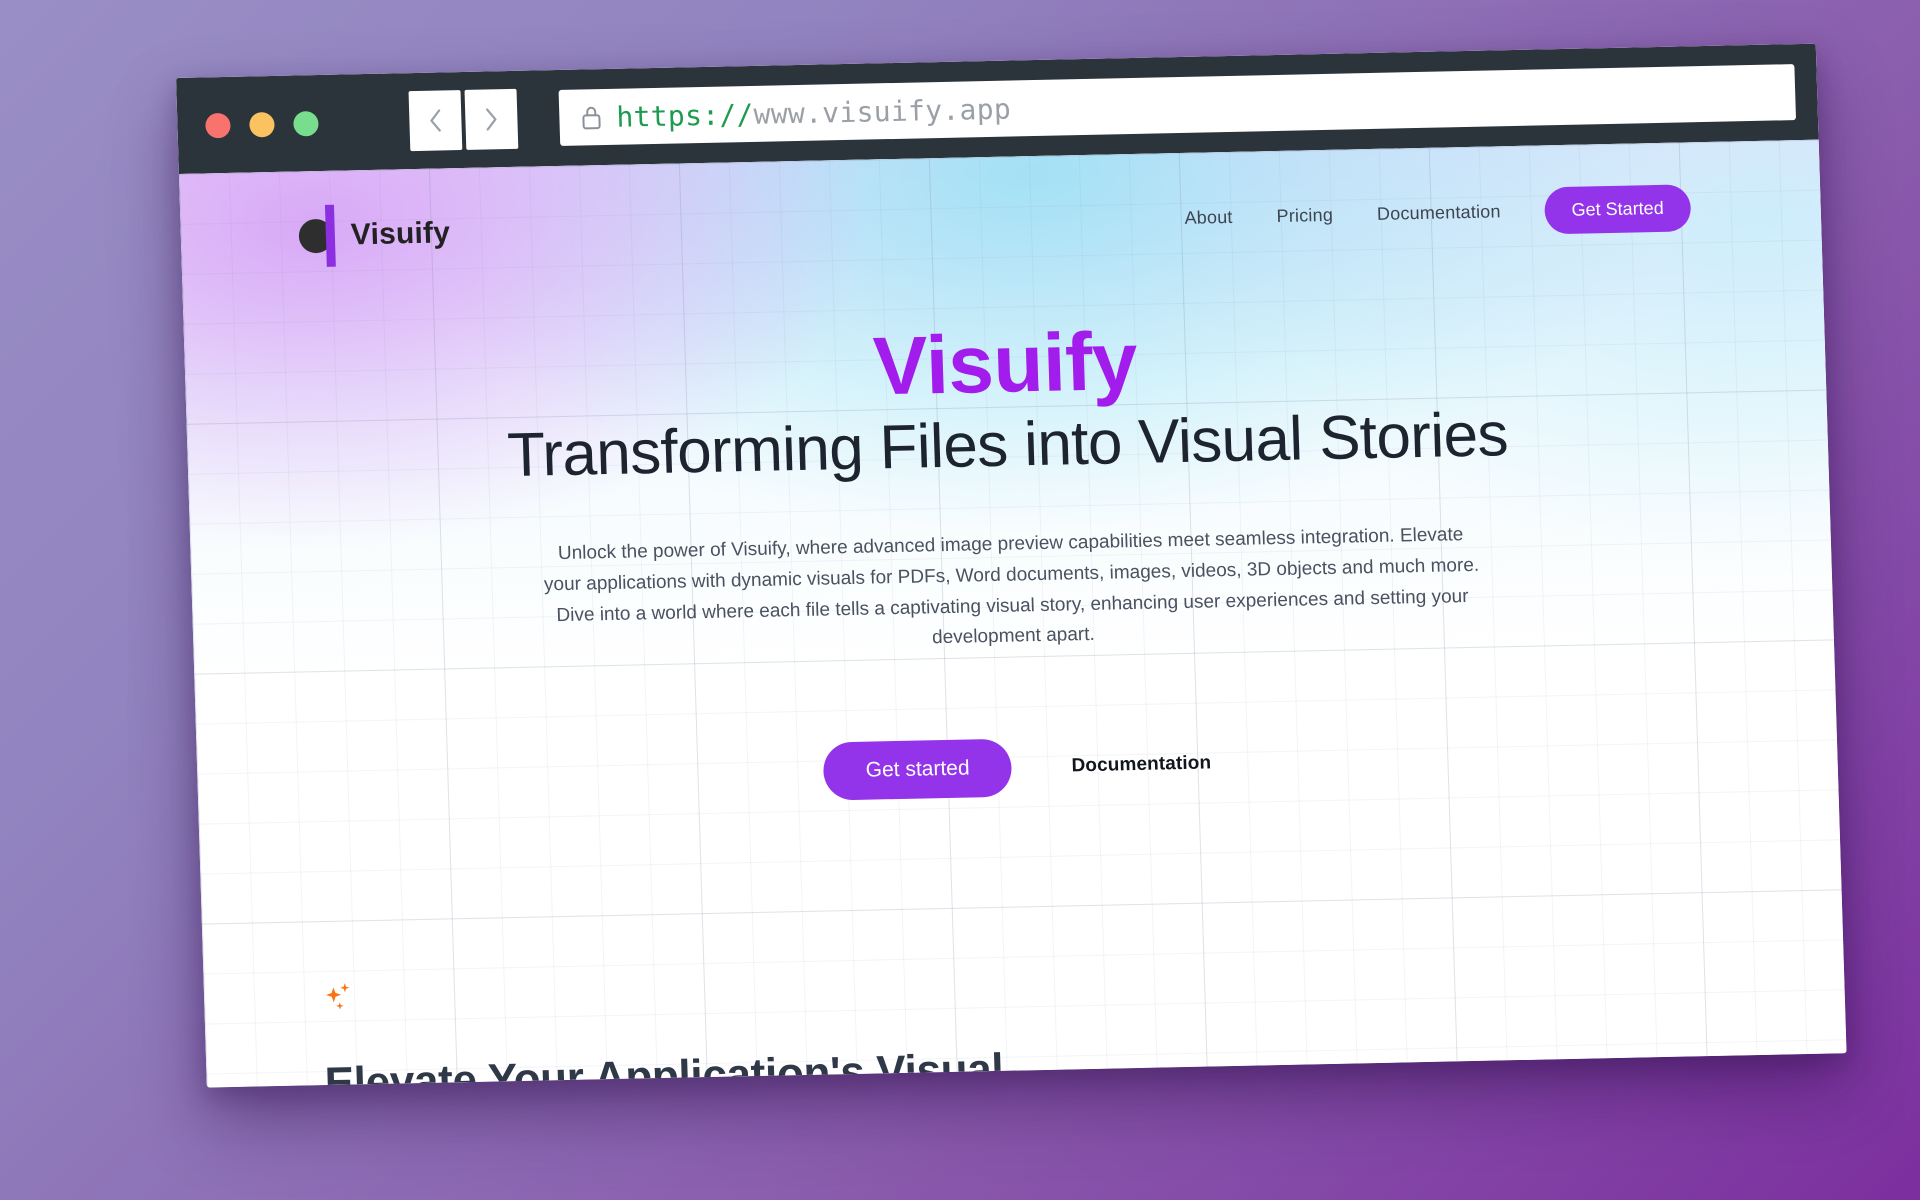  What do you see at coordinates (306, 123) in the screenshot?
I see `maximize-window-button` at bounding box center [306, 123].